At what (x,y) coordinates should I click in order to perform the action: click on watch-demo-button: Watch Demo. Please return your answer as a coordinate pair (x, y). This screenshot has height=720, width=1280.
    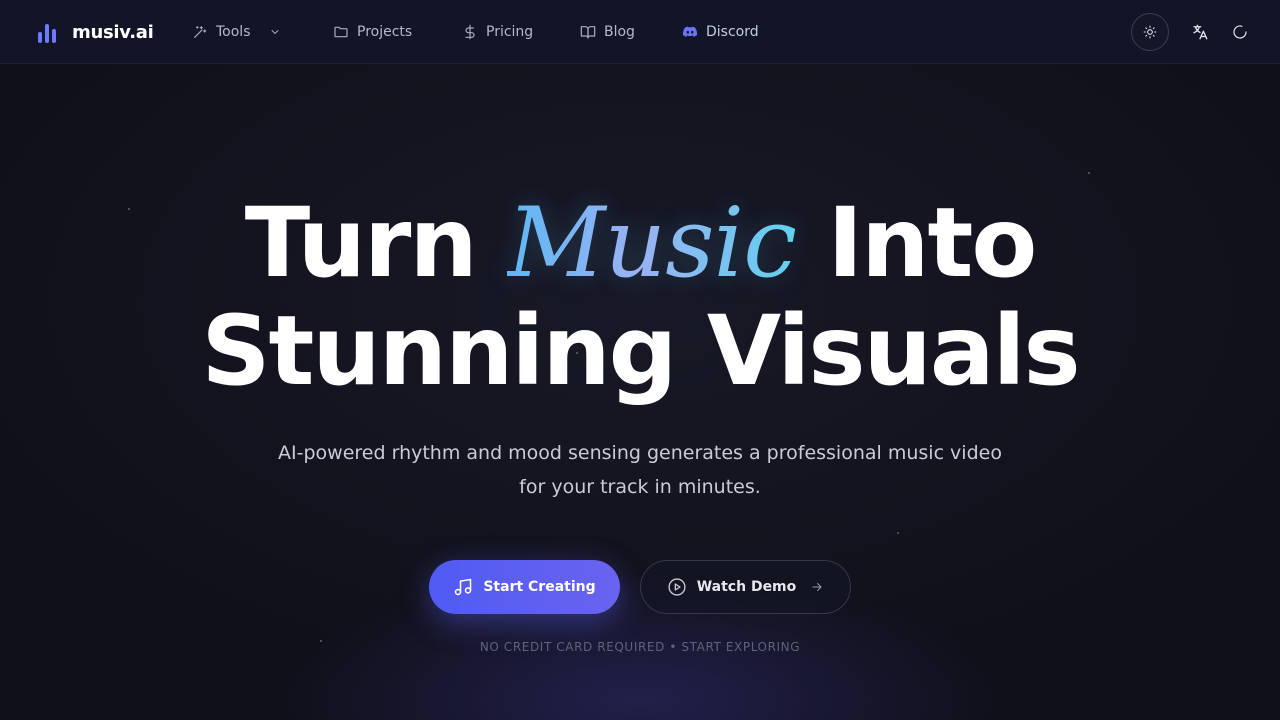
    Looking at the image, I should click on (745, 587).